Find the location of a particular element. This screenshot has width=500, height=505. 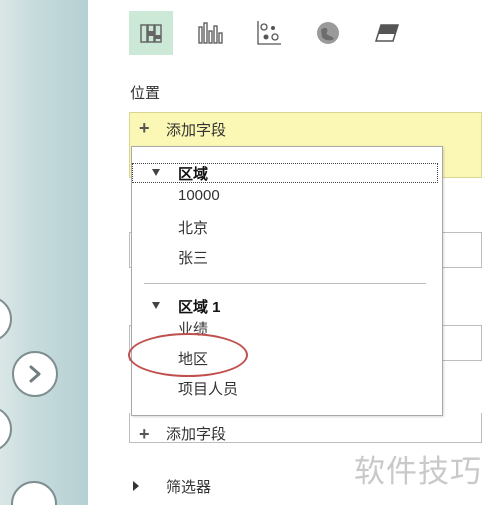

add-field-label: 添加字段 is located at coordinates (196, 130).